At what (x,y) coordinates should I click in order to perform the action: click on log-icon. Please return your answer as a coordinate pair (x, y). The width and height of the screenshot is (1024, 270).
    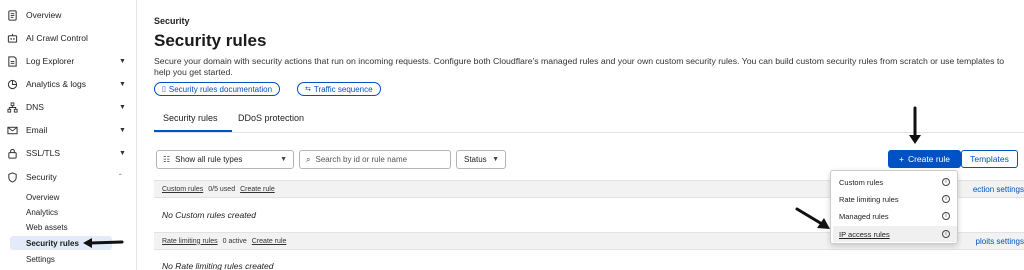
    Looking at the image, I should click on (12, 61).